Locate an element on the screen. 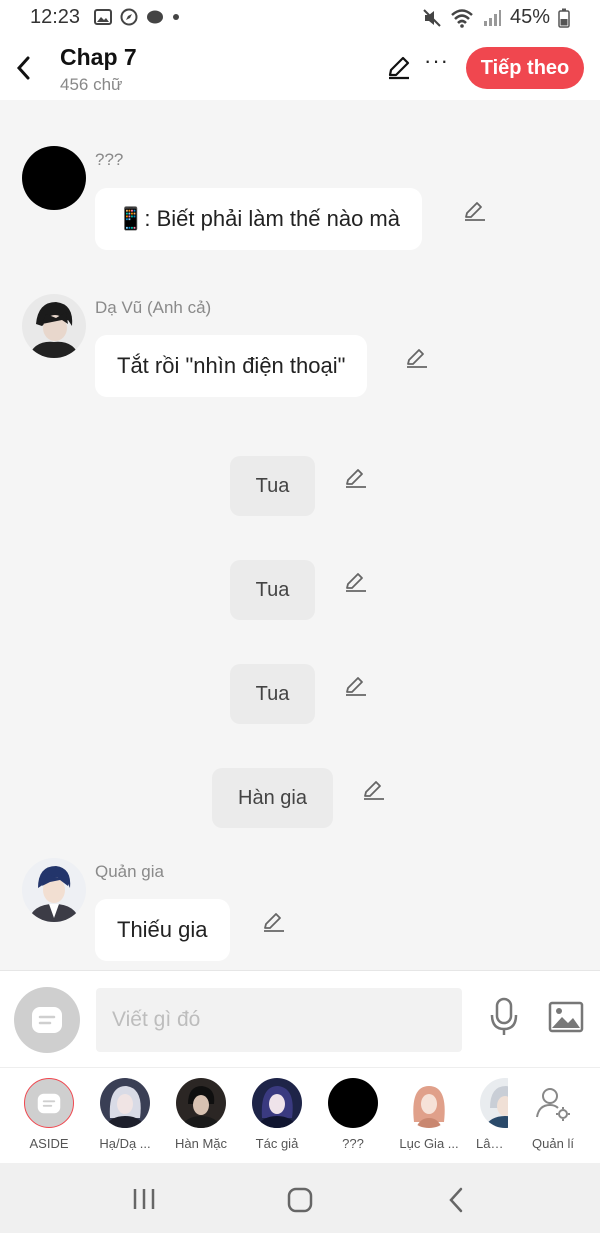 The height and width of the screenshot is (1233, 600). wifi-icon is located at coordinates (462, 18).